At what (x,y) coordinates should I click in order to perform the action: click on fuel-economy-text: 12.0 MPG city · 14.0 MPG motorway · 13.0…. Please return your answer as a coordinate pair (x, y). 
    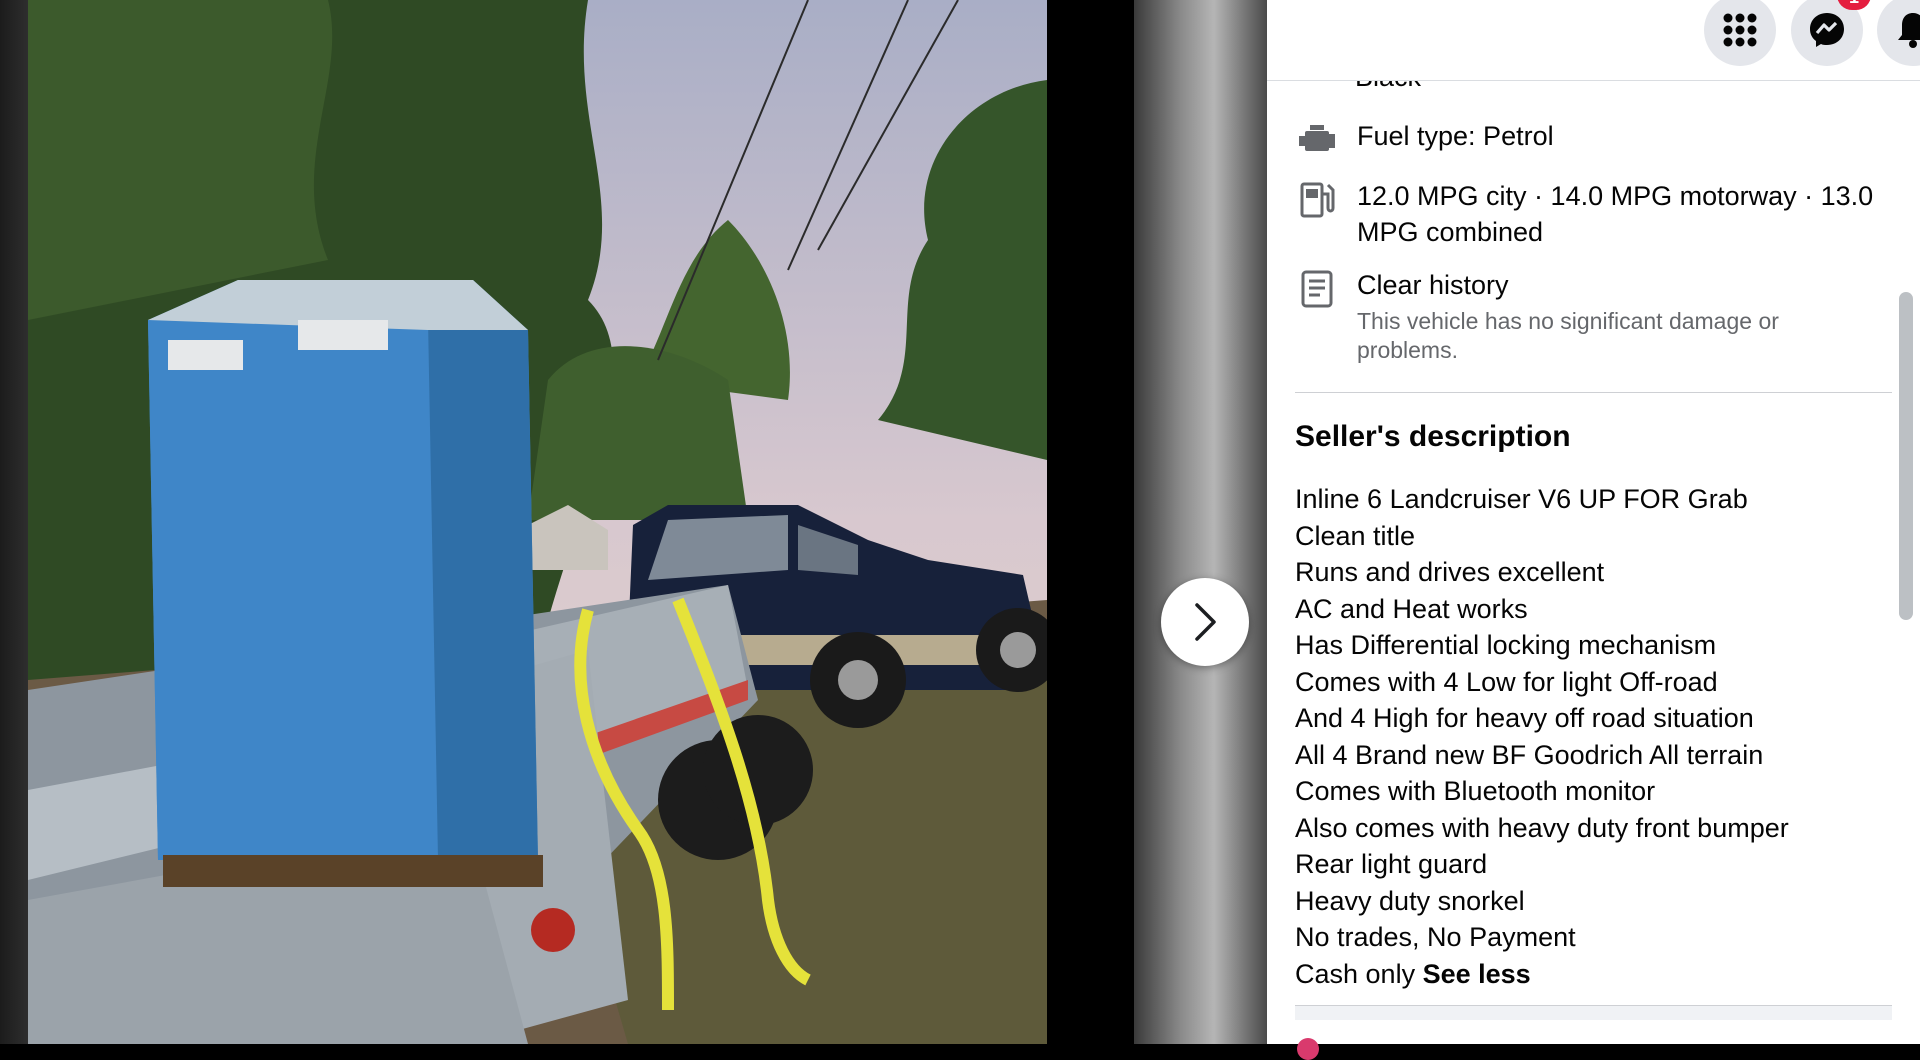
    Looking at the image, I should click on (1615, 214).